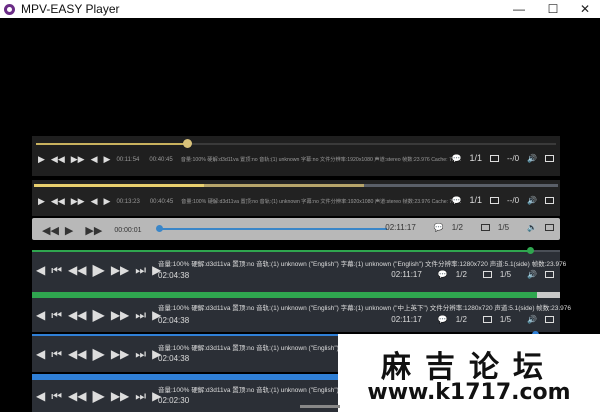 This screenshot has height=412, width=600. I want to click on playlist-count: --/0, so click(513, 158).